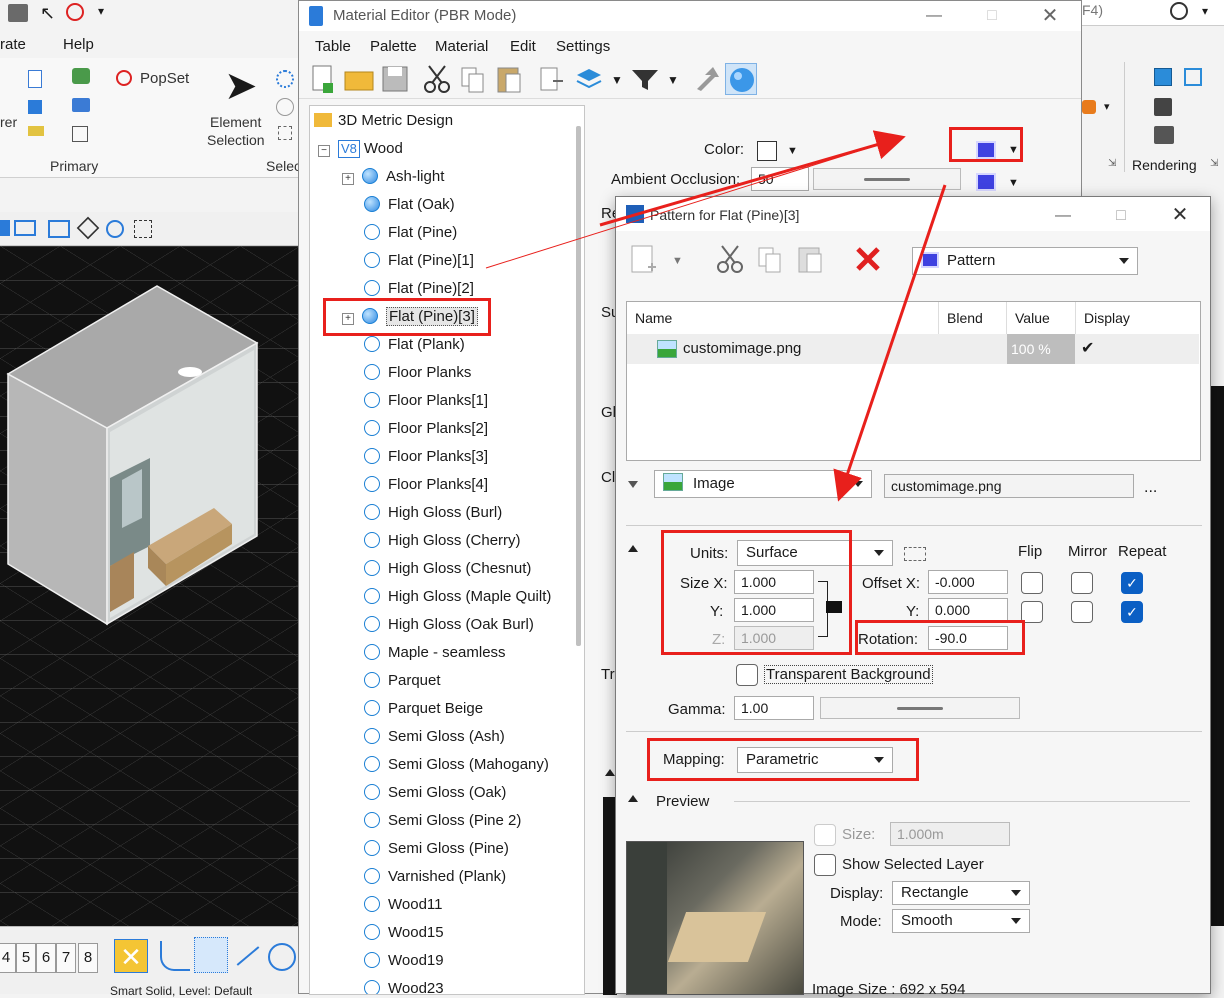 The image size is (1224, 998). I want to click on cube-icon, so click(35, 107).